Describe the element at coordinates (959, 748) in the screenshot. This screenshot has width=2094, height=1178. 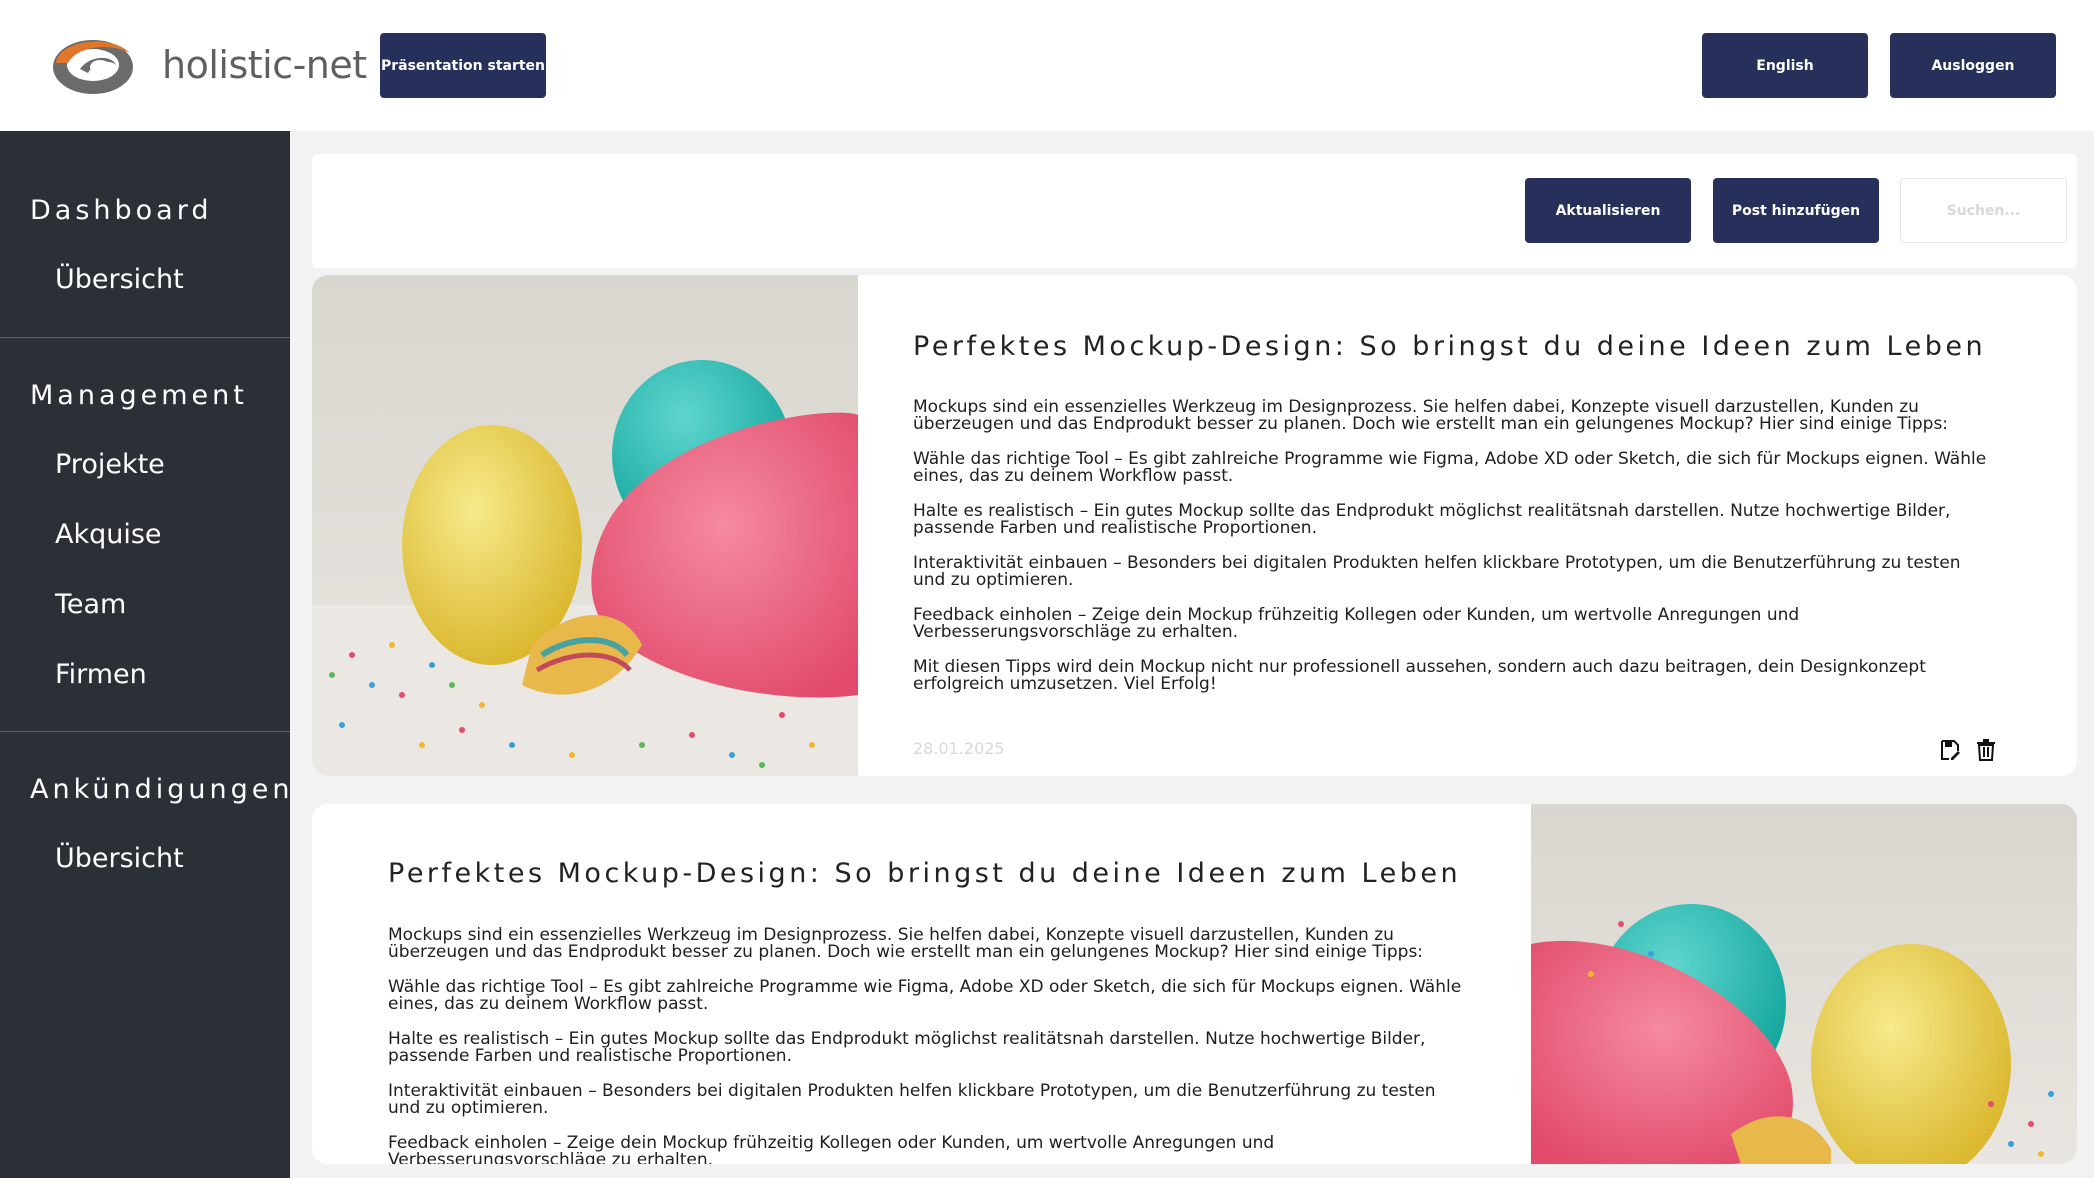
I see `post-date: 28.01.2025` at that location.